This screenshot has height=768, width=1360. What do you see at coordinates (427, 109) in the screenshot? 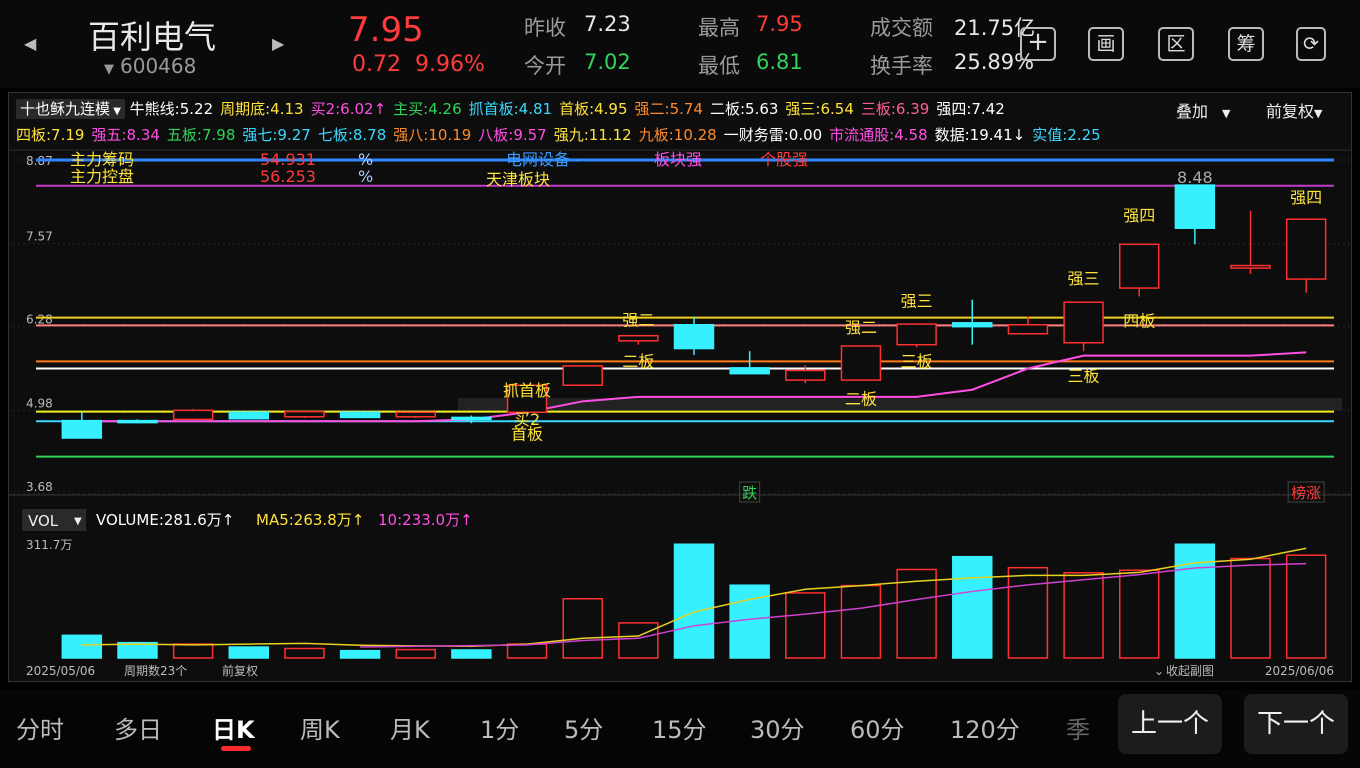
I see `indicator-value: 主买:4.26` at bounding box center [427, 109].